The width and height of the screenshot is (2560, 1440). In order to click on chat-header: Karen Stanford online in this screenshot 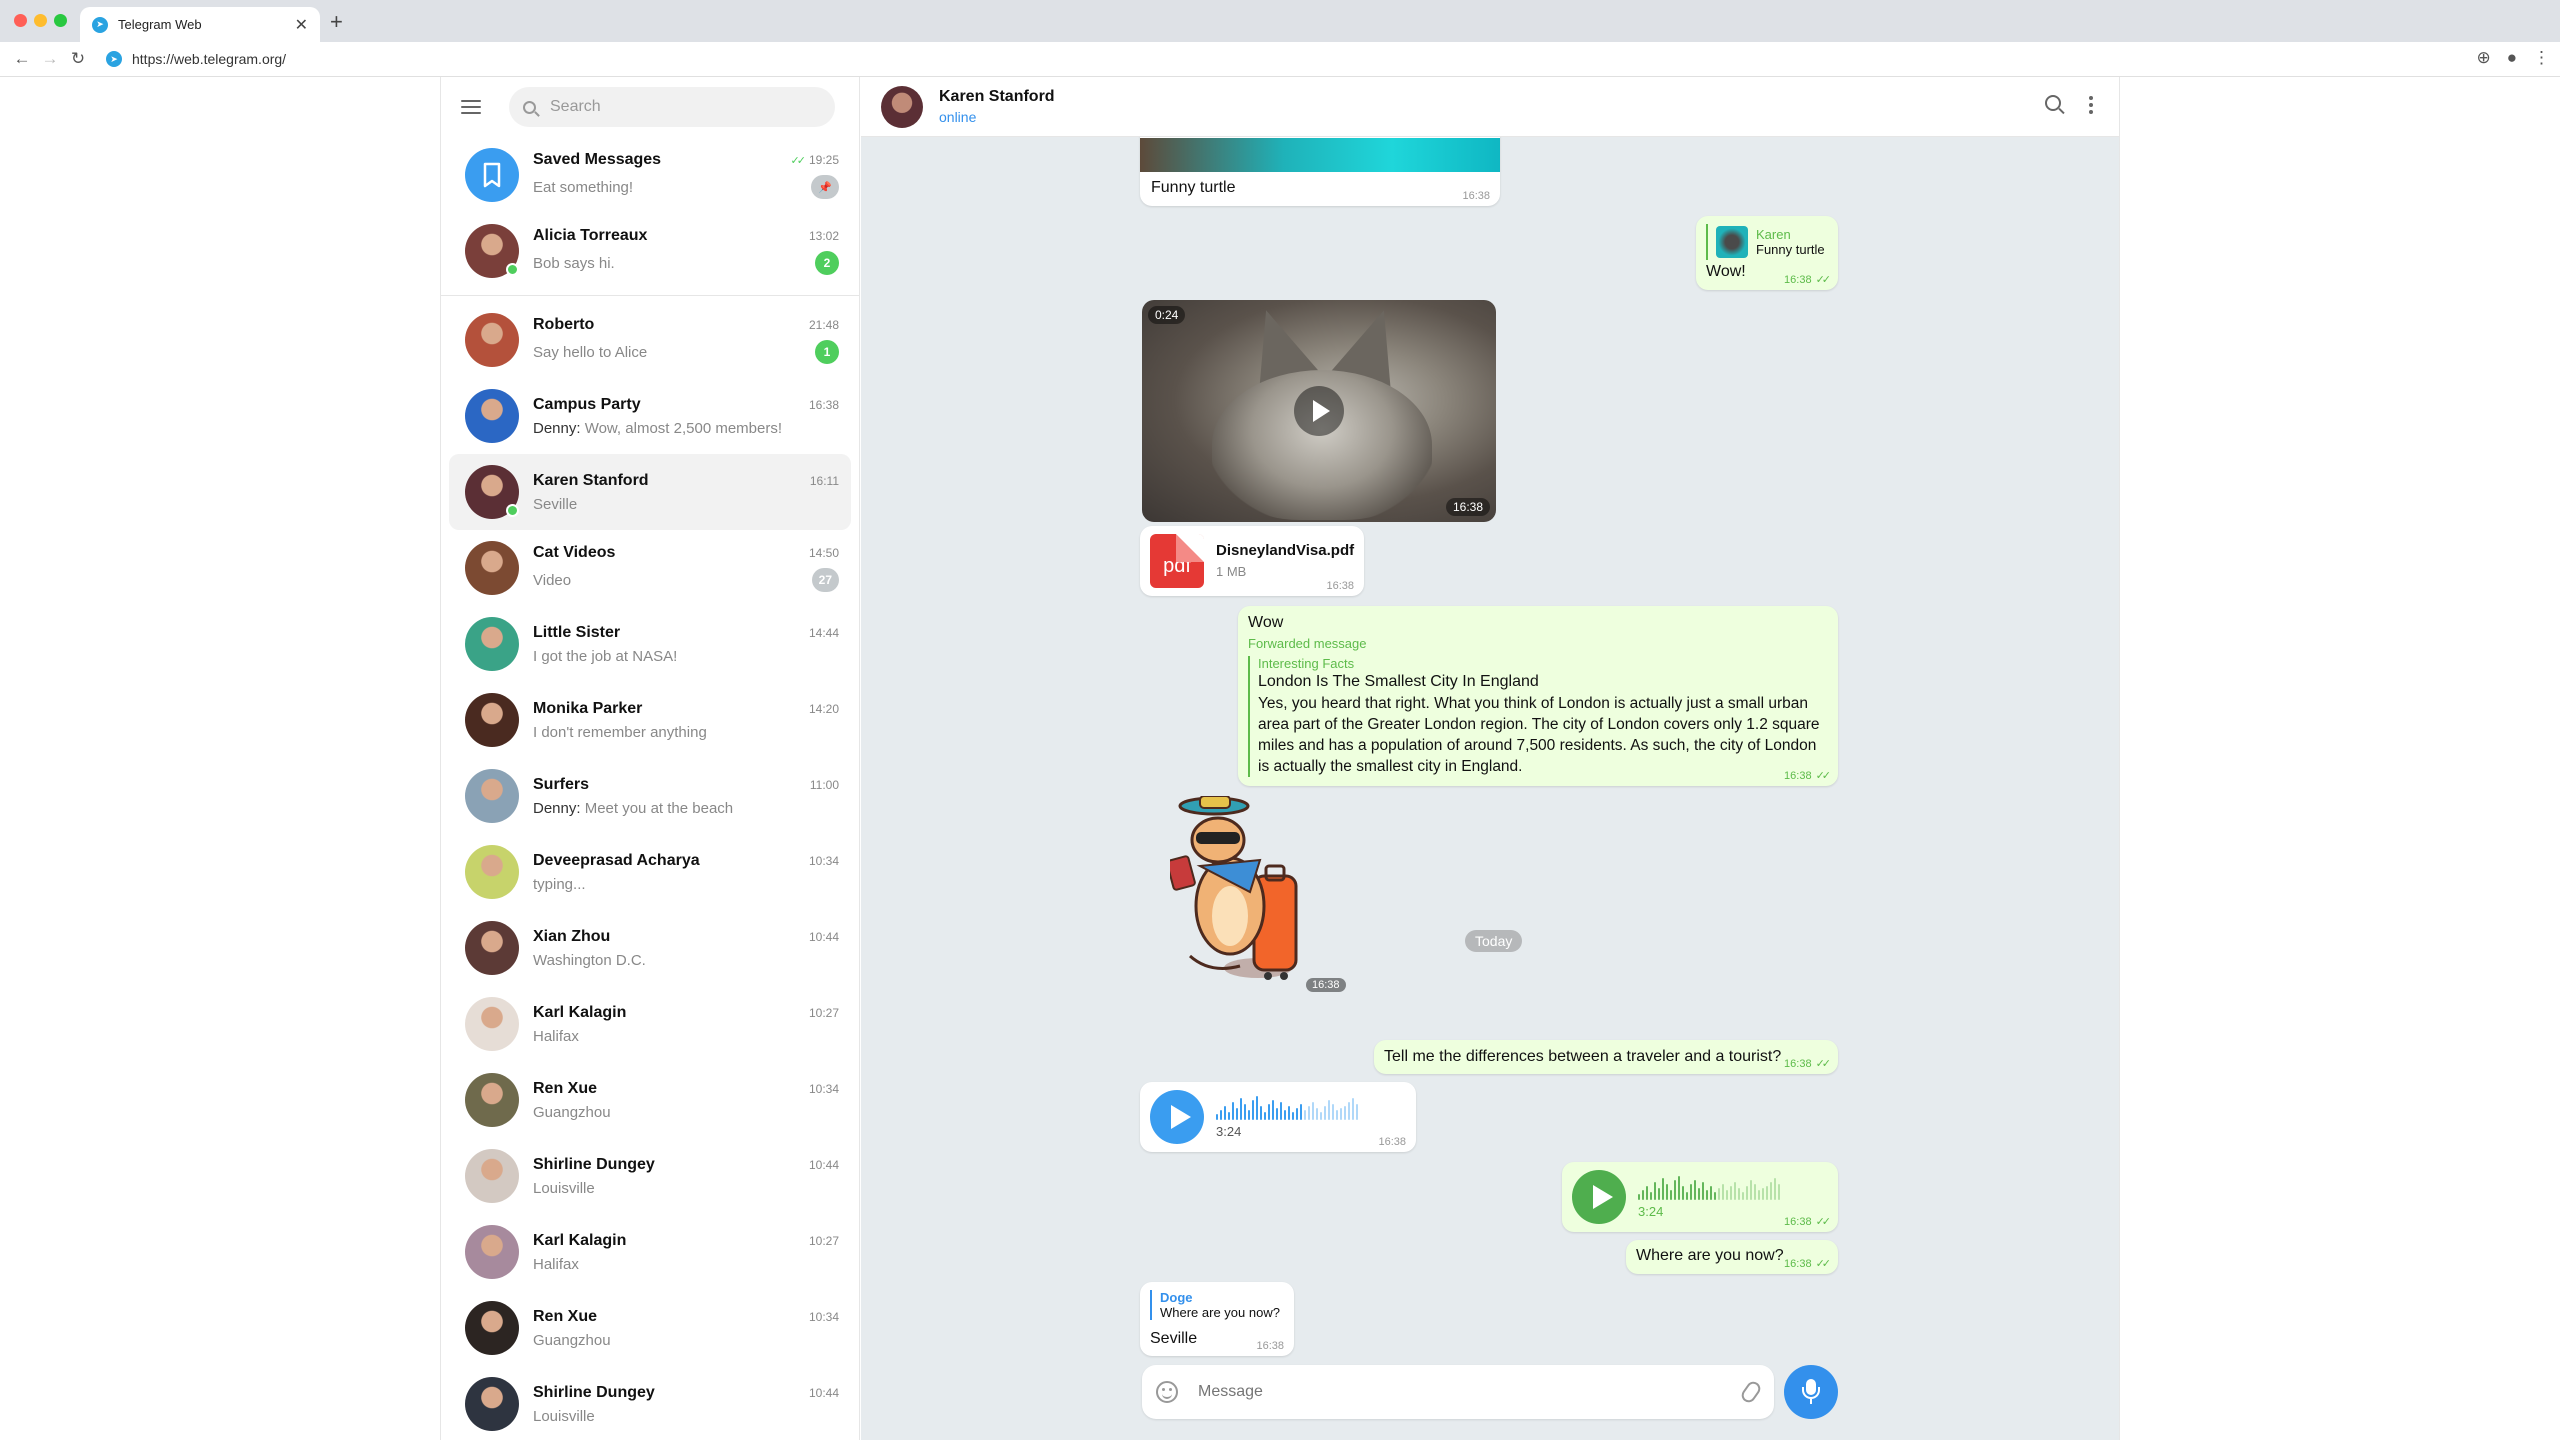, I will do `click(1490, 107)`.